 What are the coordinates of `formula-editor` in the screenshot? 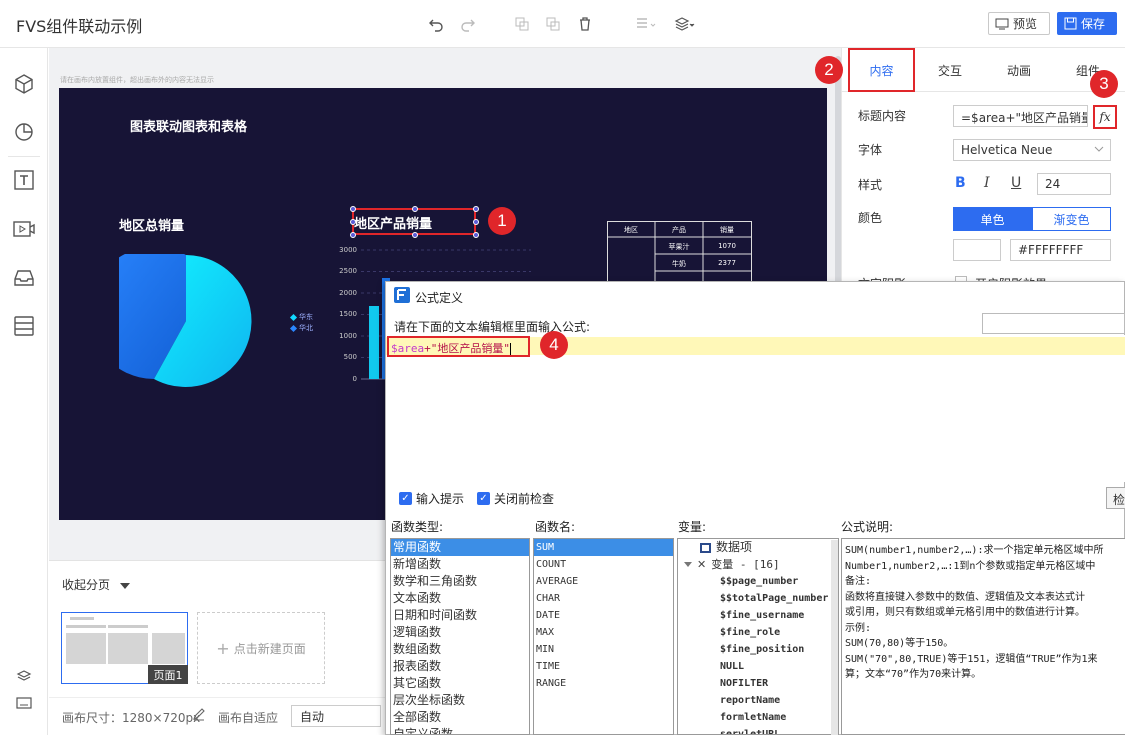 It's located at (755, 408).